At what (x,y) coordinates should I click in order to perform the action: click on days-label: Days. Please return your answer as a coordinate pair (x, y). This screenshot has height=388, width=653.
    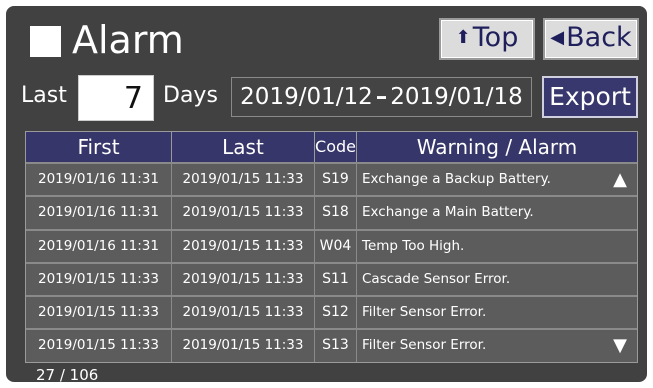
    Looking at the image, I should click on (190, 95).